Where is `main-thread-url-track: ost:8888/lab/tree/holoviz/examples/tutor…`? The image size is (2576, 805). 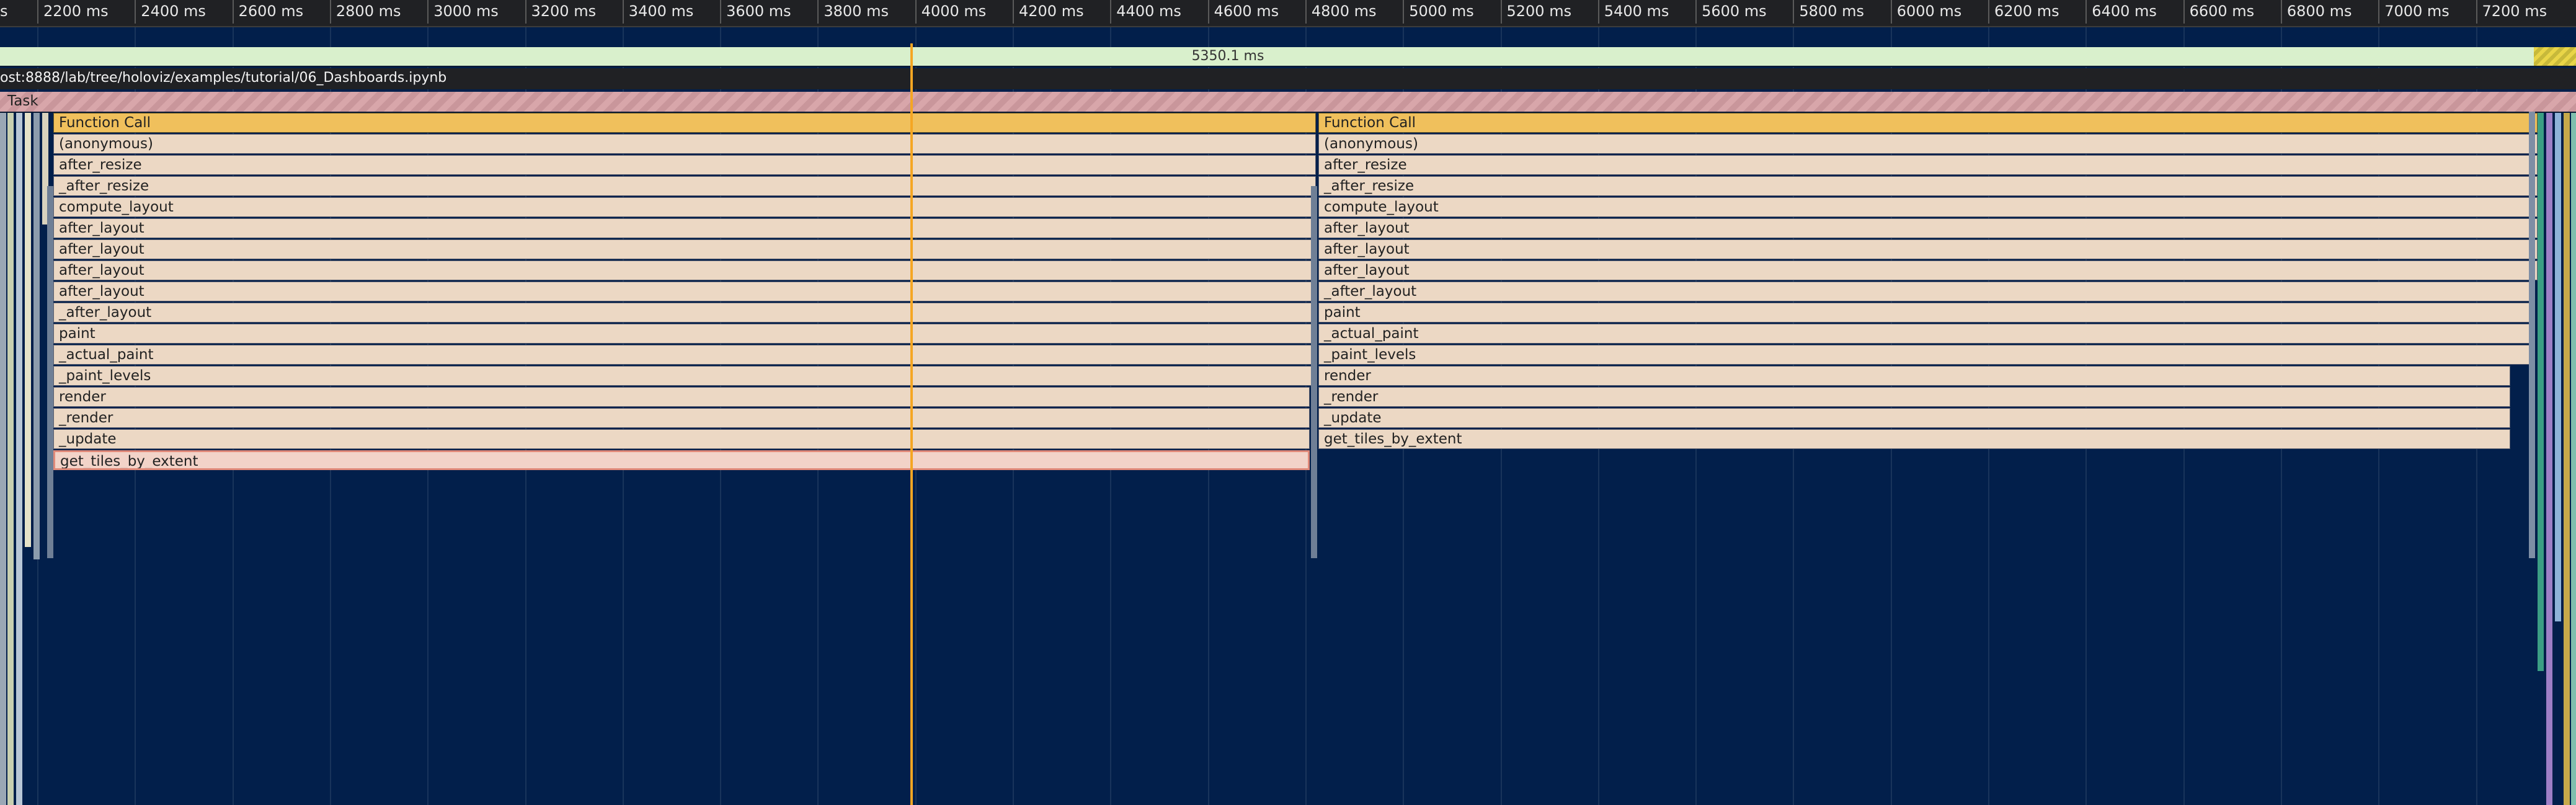 main-thread-url-track: ost:8888/lab/tree/holoviz/examples/tutor… is located at coordinates (1288, 78).